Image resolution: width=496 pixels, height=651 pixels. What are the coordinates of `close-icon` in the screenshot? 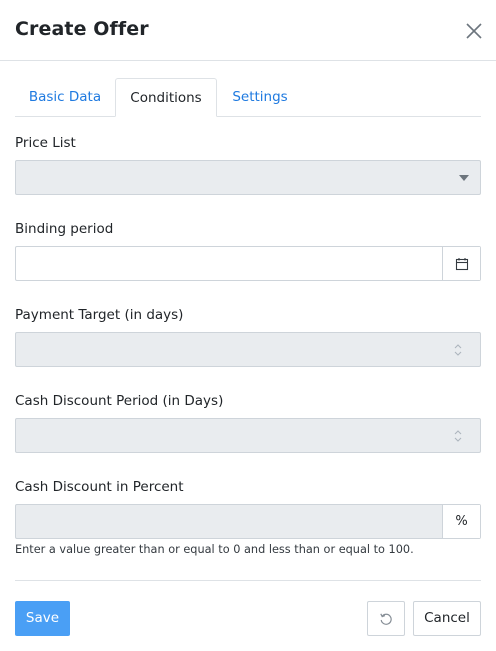 It's located at (474, 31).